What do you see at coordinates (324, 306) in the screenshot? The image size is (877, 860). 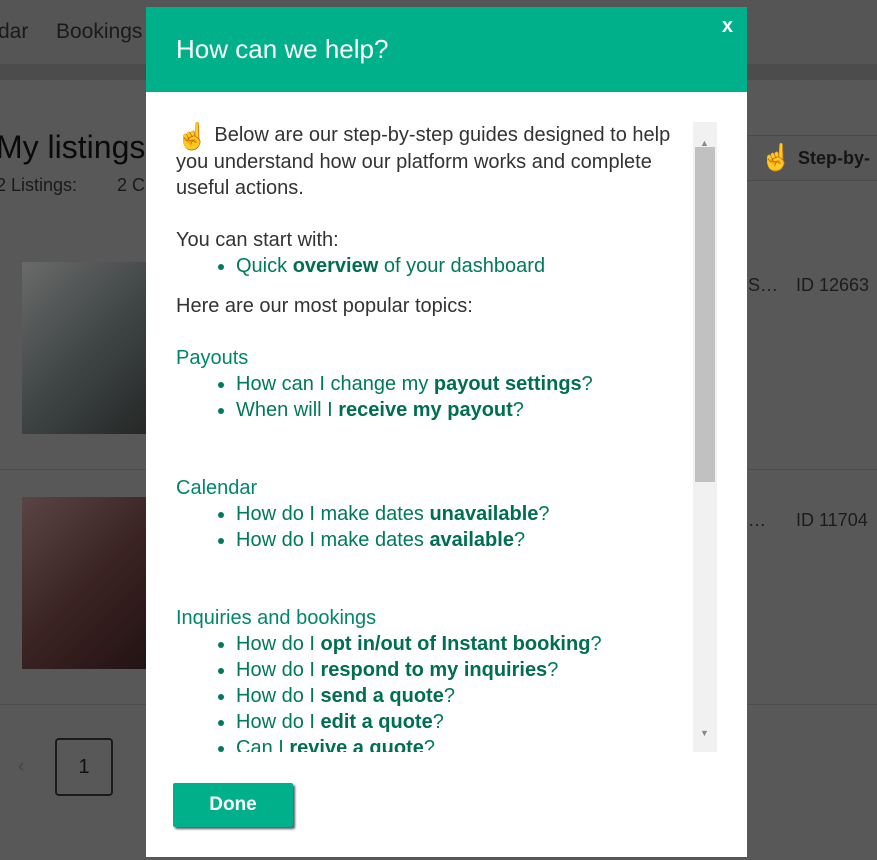 I see `popular-label: Here are our most popular topics:` at bounding box center [324, 306].